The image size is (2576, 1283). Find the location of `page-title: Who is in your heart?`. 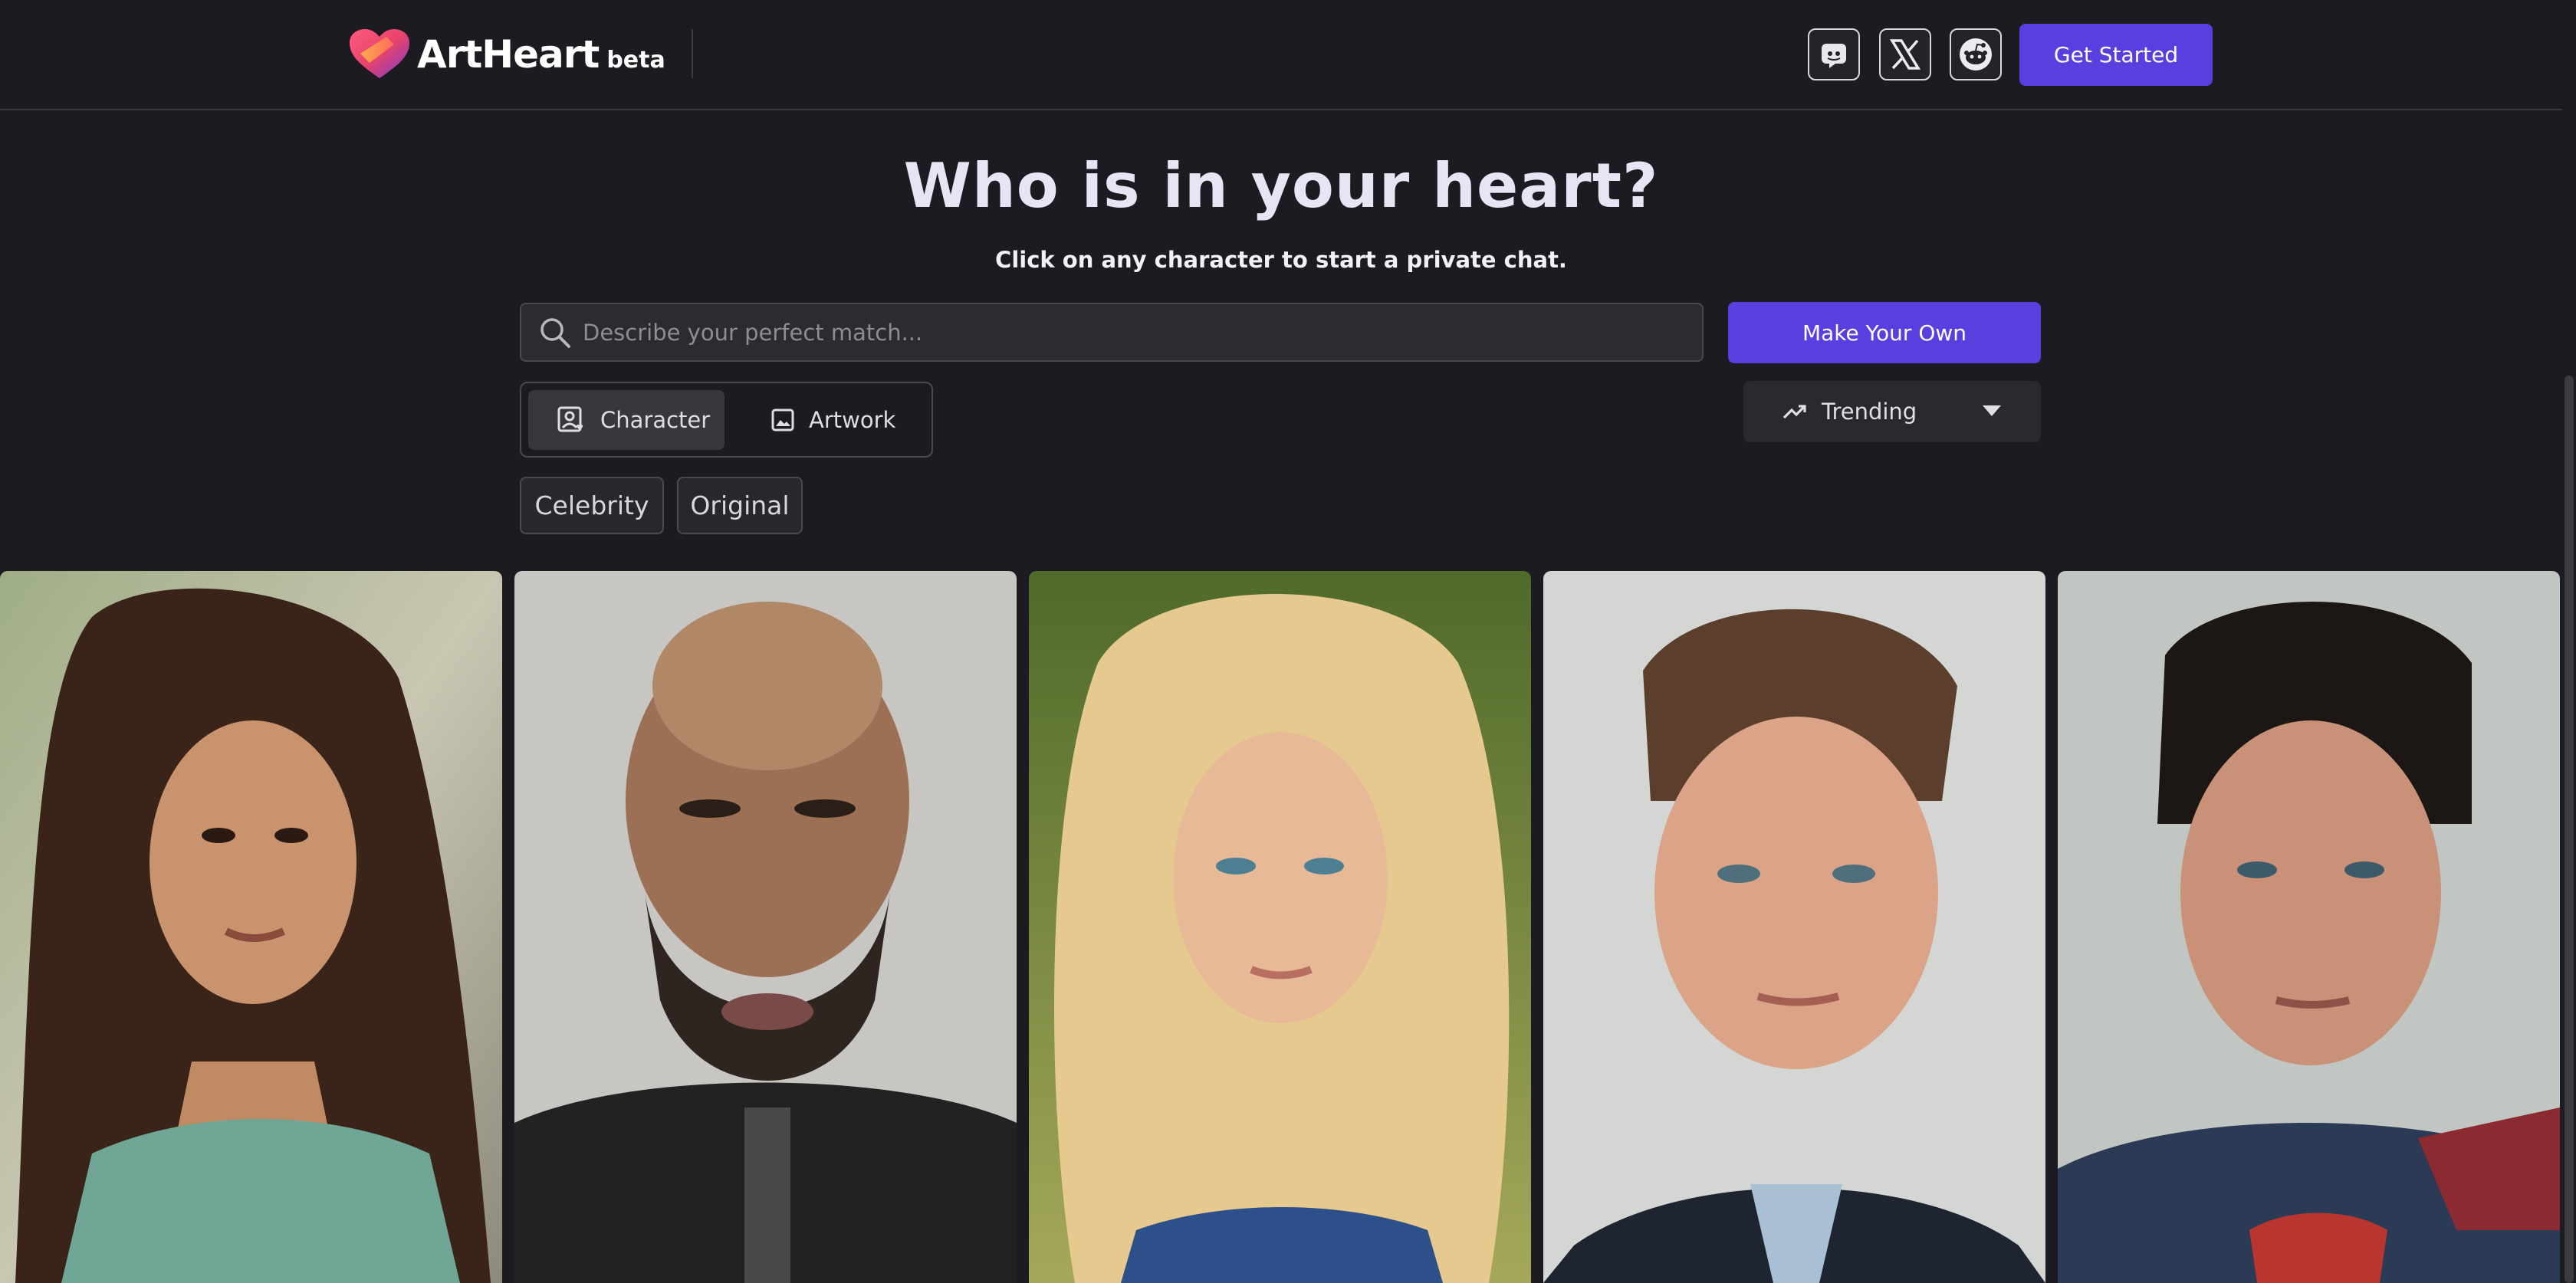

page-title: Who is in your heart? is located at coordinates (1281, 185).